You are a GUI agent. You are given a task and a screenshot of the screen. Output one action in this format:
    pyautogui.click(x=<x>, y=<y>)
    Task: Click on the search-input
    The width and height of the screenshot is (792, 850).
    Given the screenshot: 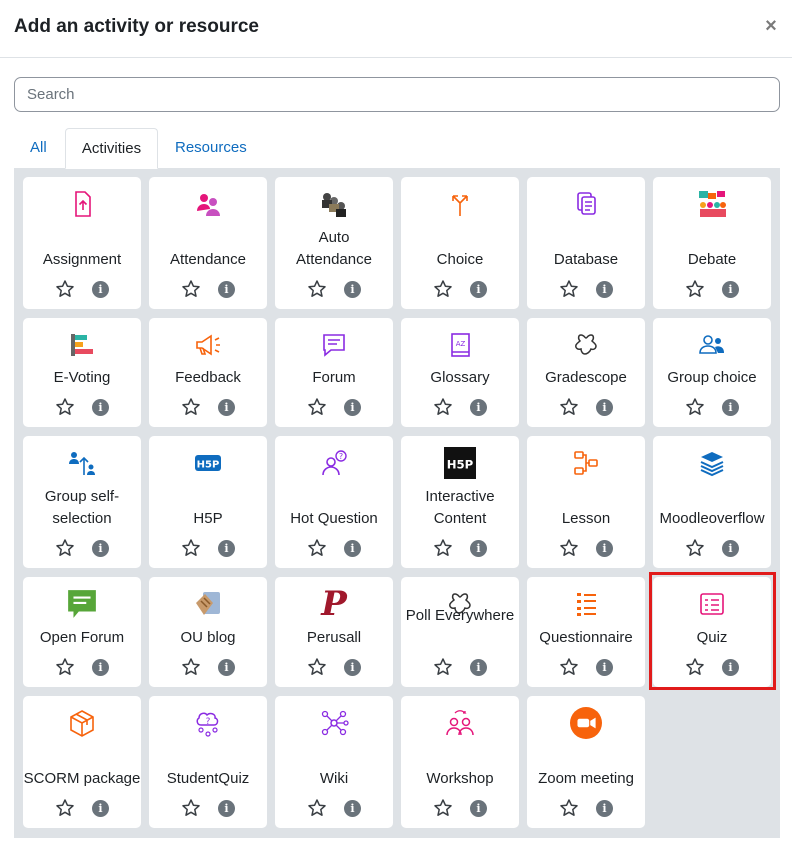 What is the action you would take?
    pyautogui.click(x=397, y=94)
    